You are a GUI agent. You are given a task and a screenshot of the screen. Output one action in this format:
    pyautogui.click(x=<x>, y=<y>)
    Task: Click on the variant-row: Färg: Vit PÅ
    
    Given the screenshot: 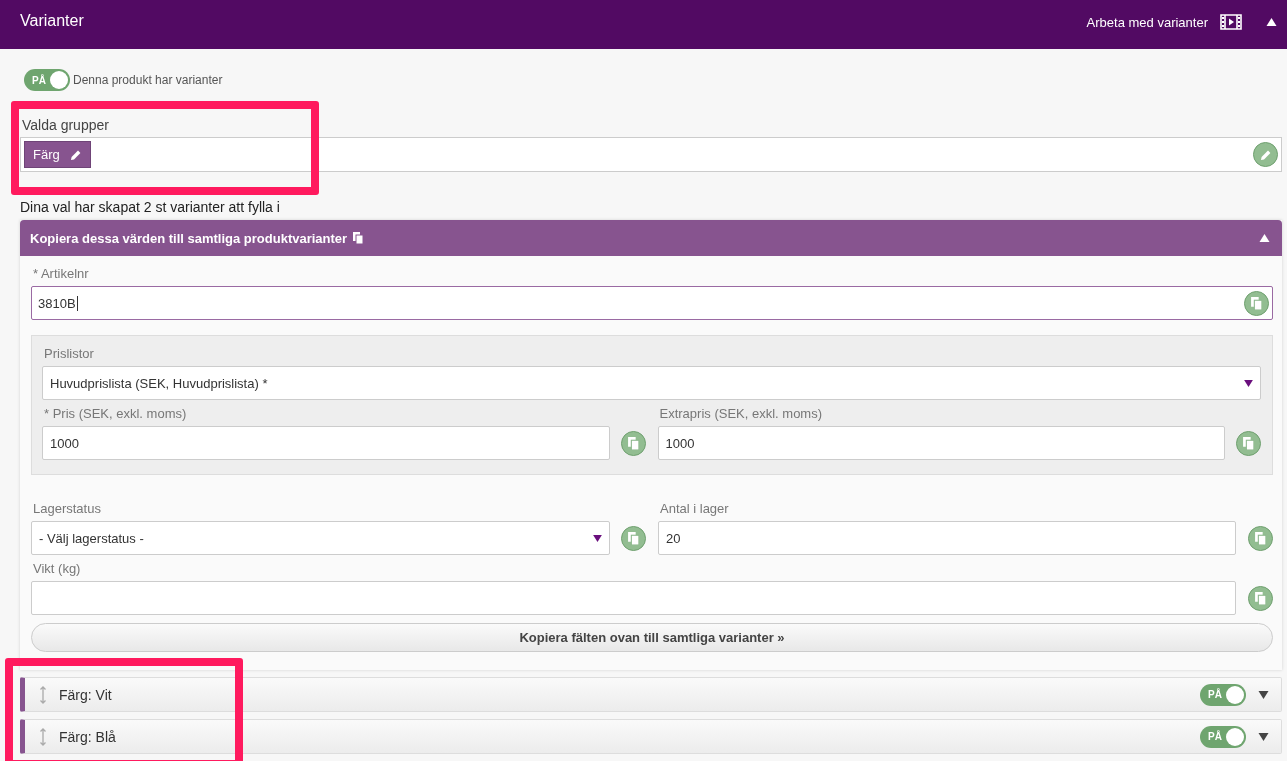 What is the action you would take?
    pyautogui.click(x=651, y=694)
    